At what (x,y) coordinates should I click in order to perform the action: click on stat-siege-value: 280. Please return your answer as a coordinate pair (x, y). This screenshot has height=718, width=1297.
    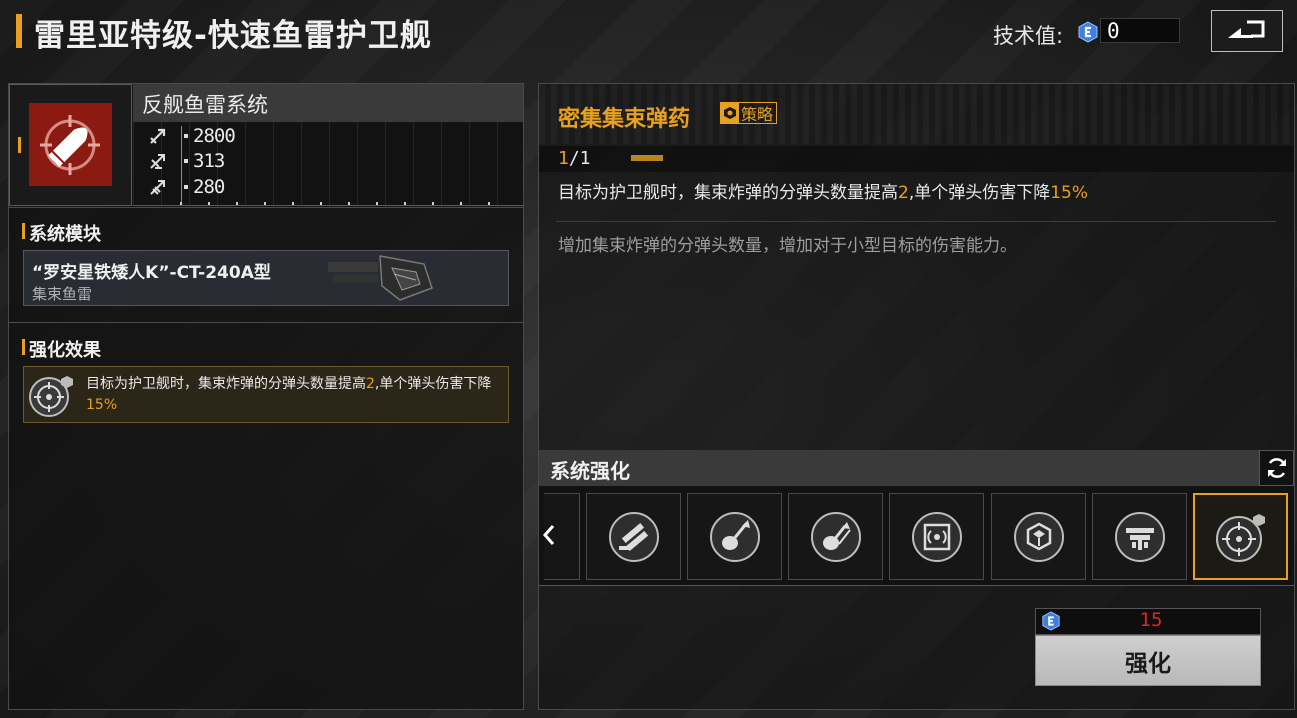
    Looking at the image, I should click on (209, 187).